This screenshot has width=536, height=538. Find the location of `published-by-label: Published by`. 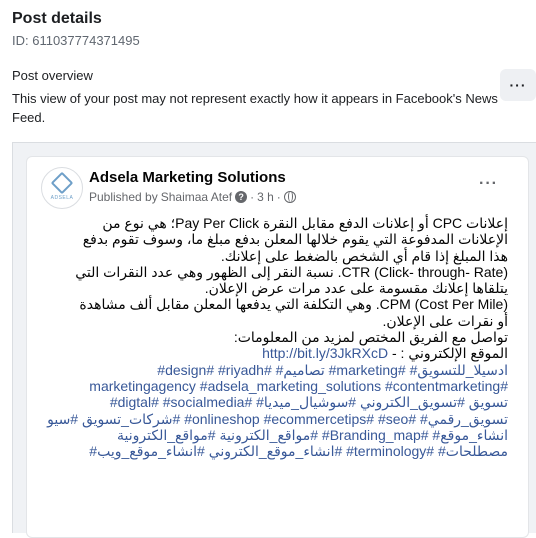

published-by-label: Published by is located at coordinates (123, 197).